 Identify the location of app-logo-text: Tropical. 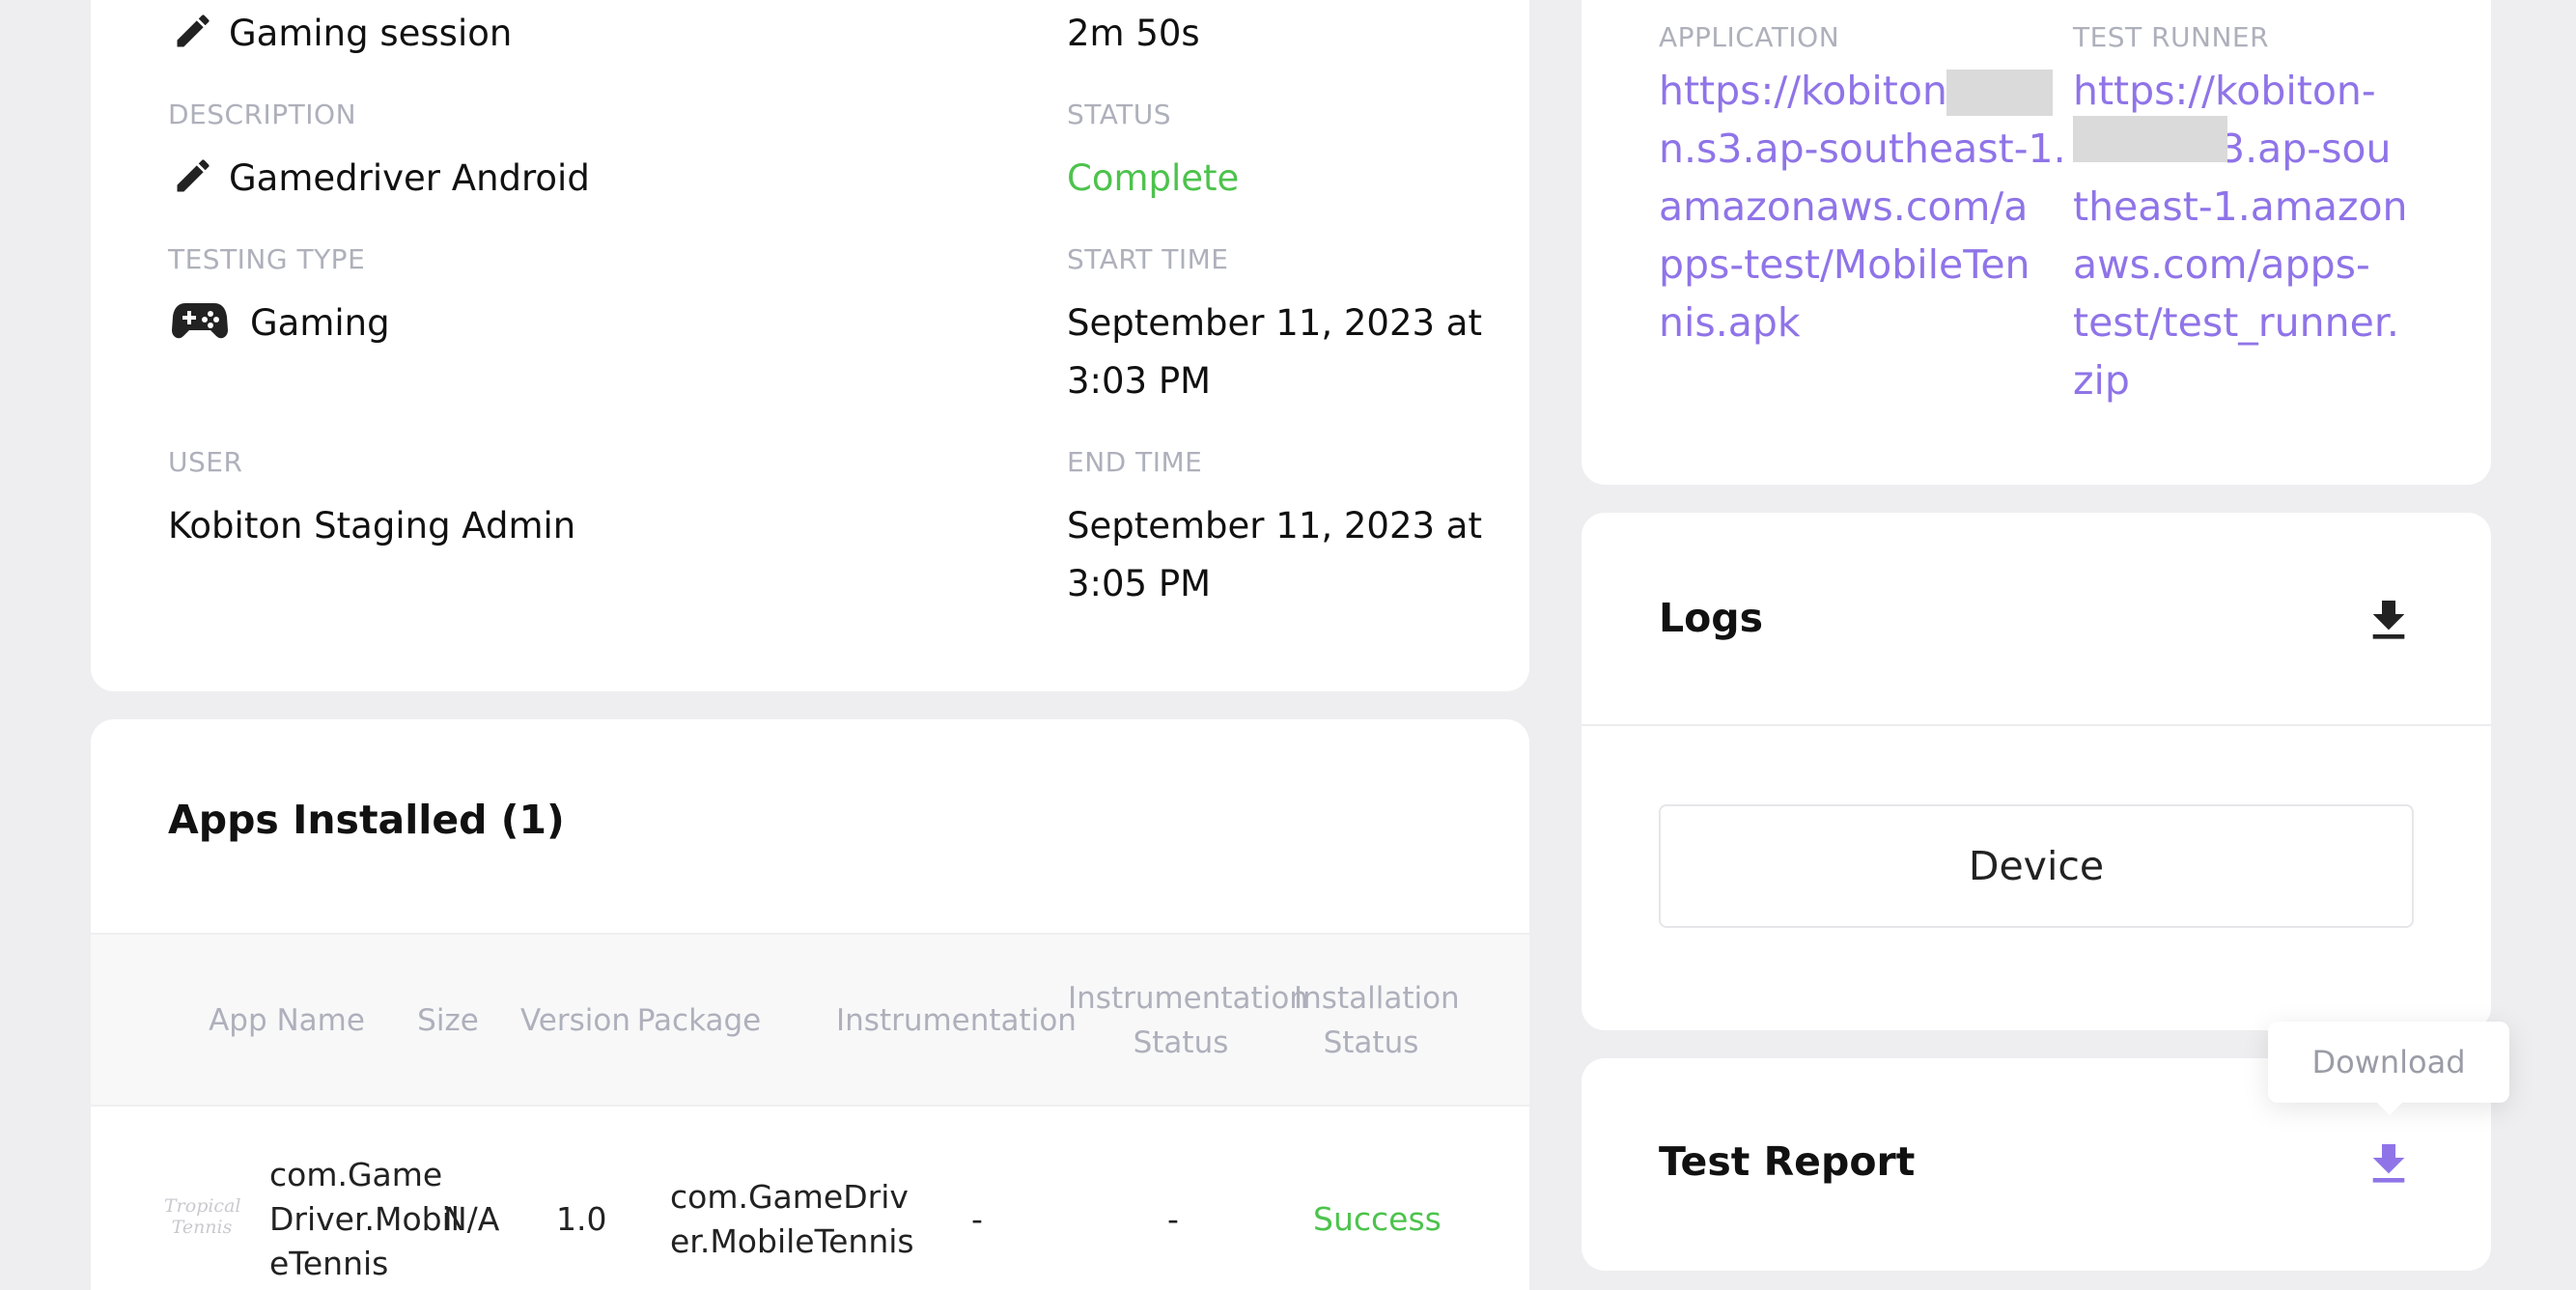
(203, 1206).